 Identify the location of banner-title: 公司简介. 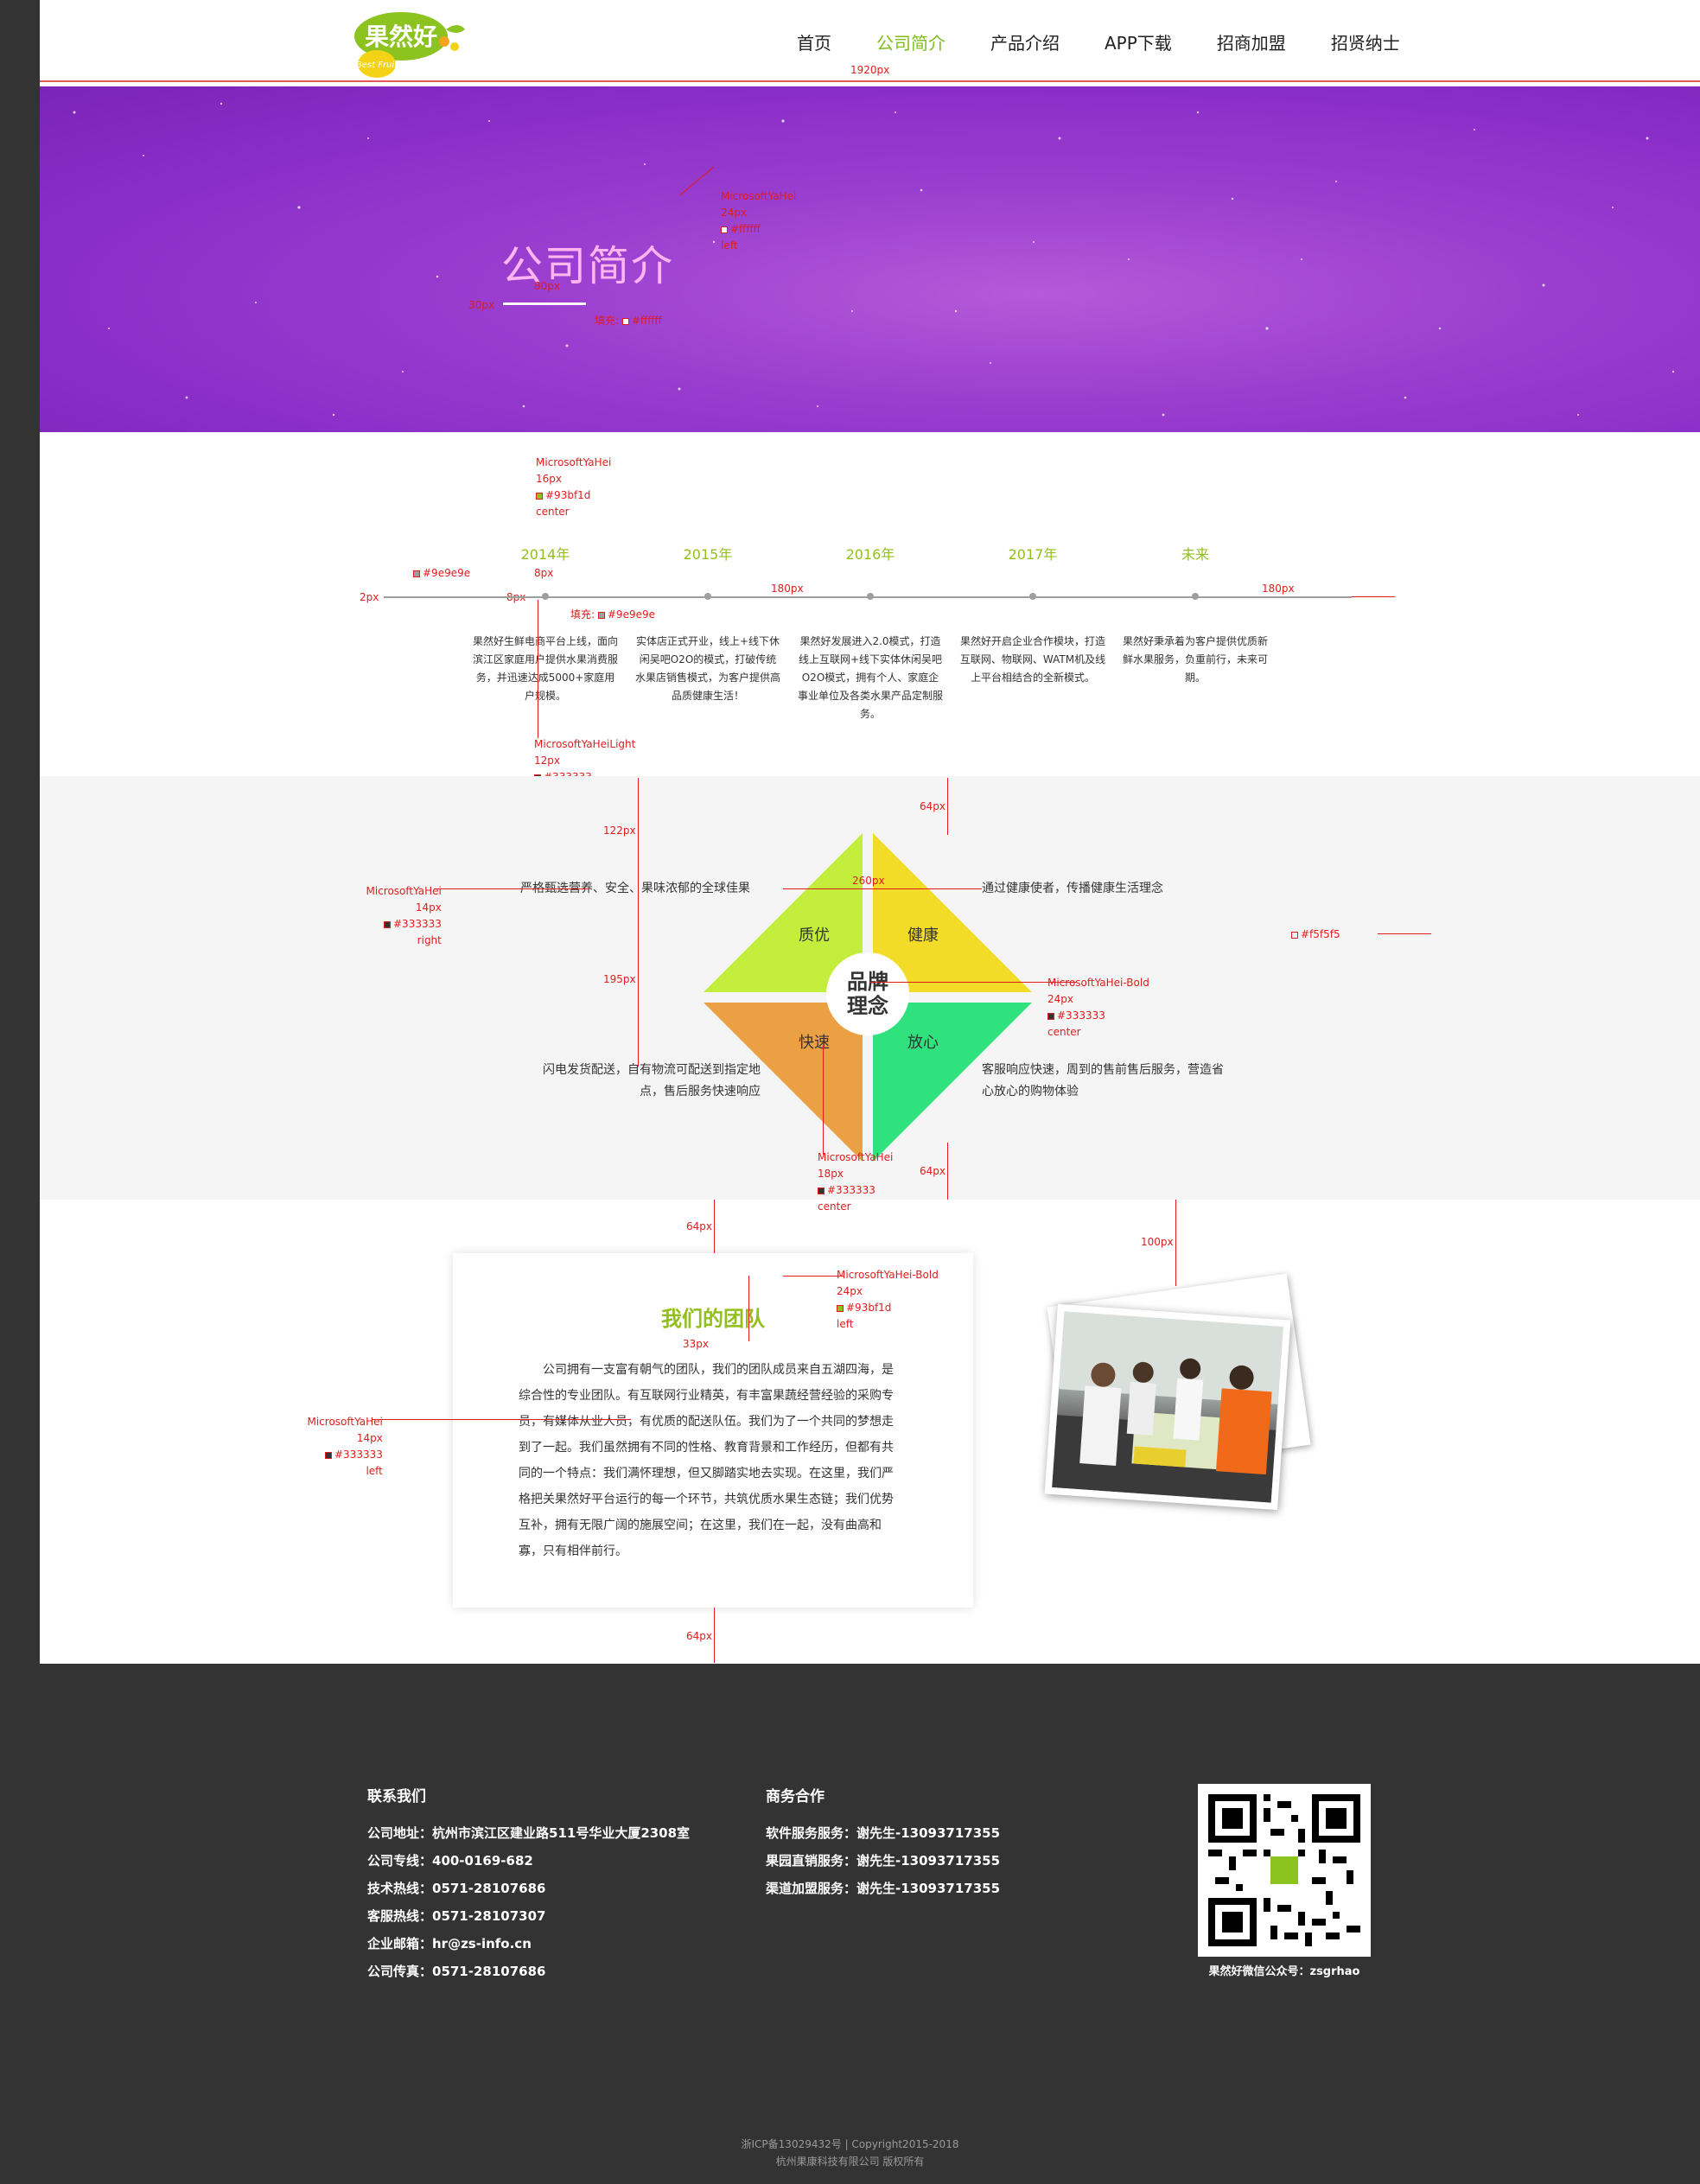
(588, 266).